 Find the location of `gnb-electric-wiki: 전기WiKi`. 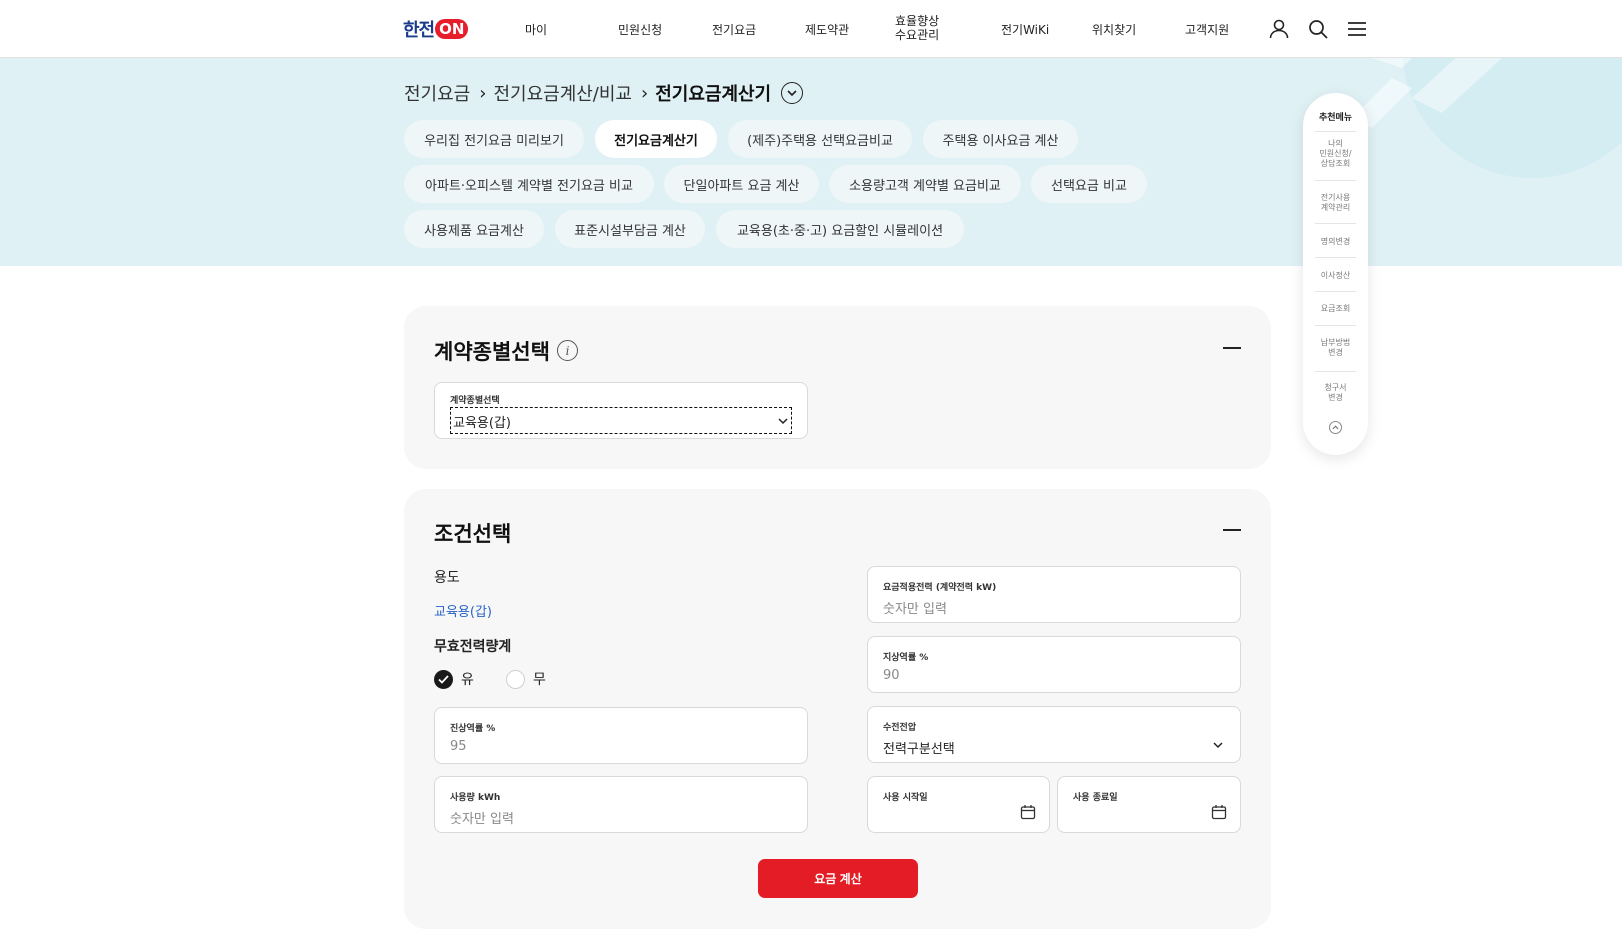

gnb-electric-wiki: 전기WiKi is located at coordinates (1025, 29).